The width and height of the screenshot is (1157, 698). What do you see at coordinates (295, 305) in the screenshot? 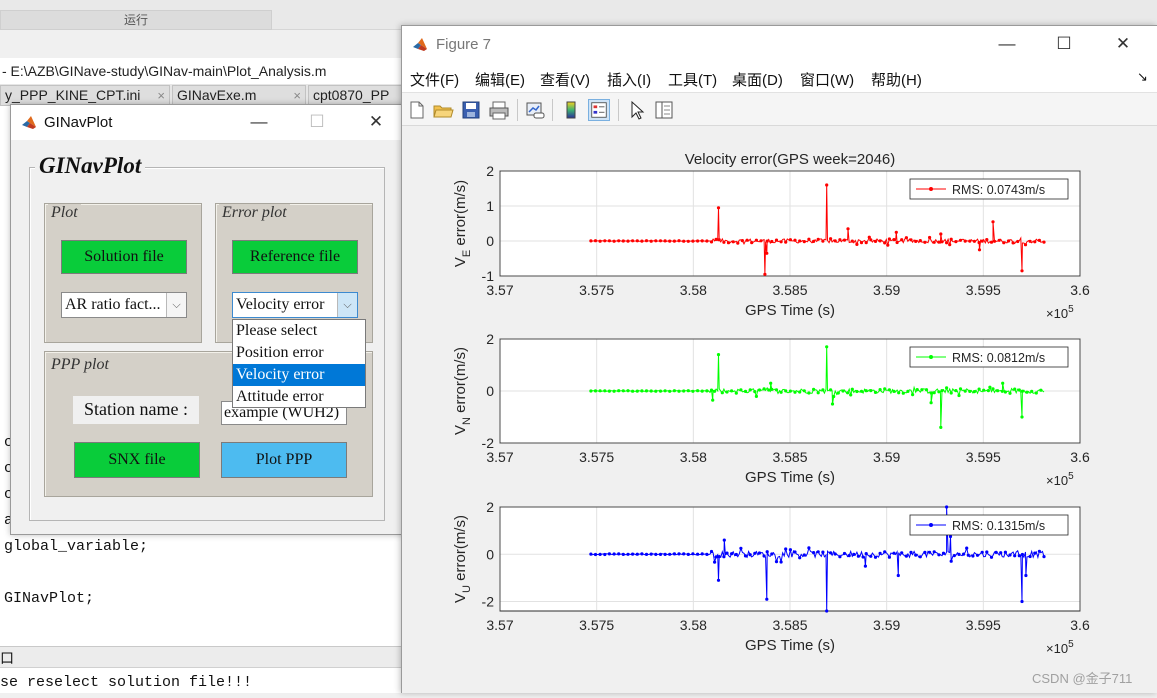
I see `error-type-select: Velocity error ⌵` at bounding box center [295, 305].